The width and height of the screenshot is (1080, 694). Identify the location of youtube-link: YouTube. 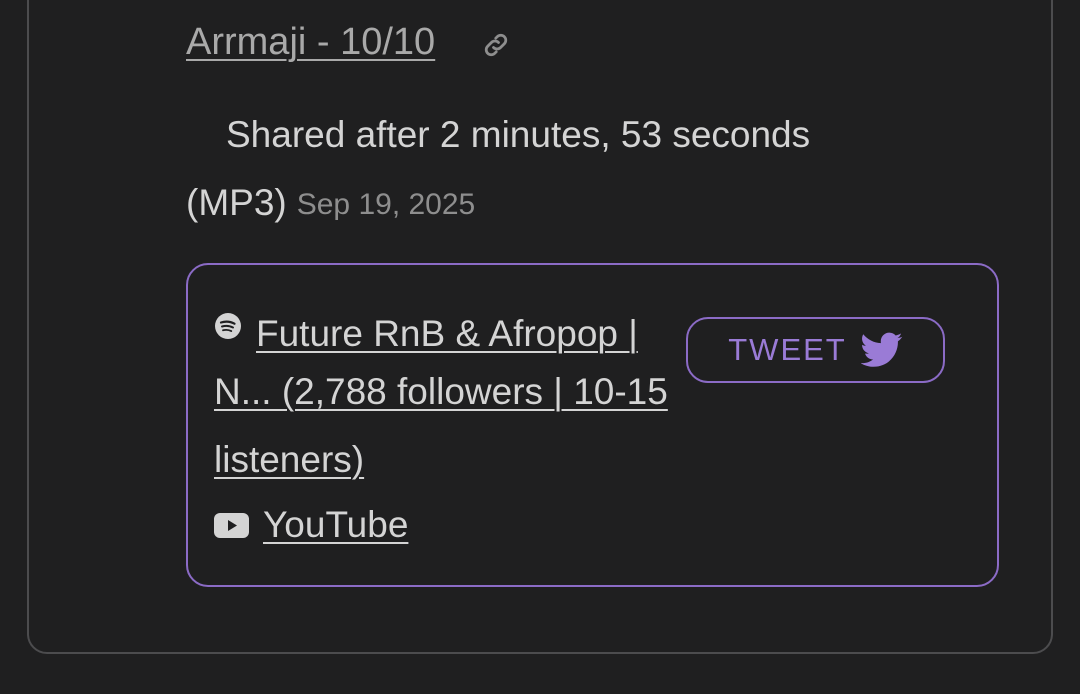
(335, 525).